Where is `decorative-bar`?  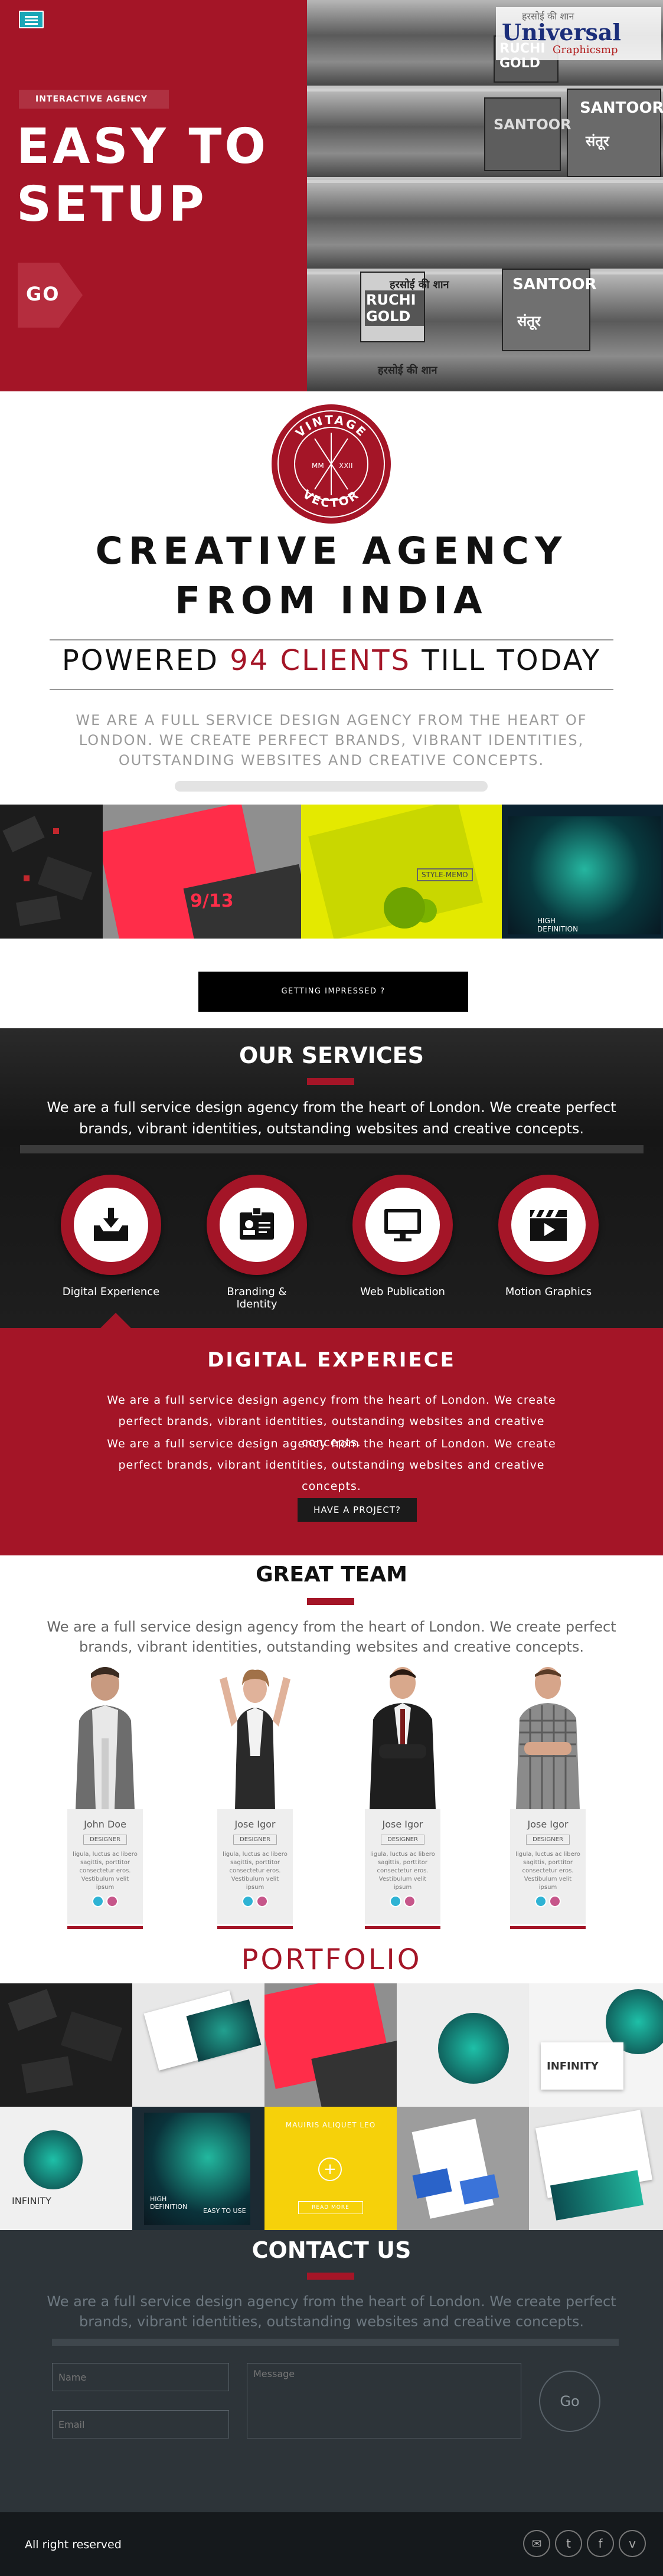 decorative-bar is located at coordinates (331, 786).